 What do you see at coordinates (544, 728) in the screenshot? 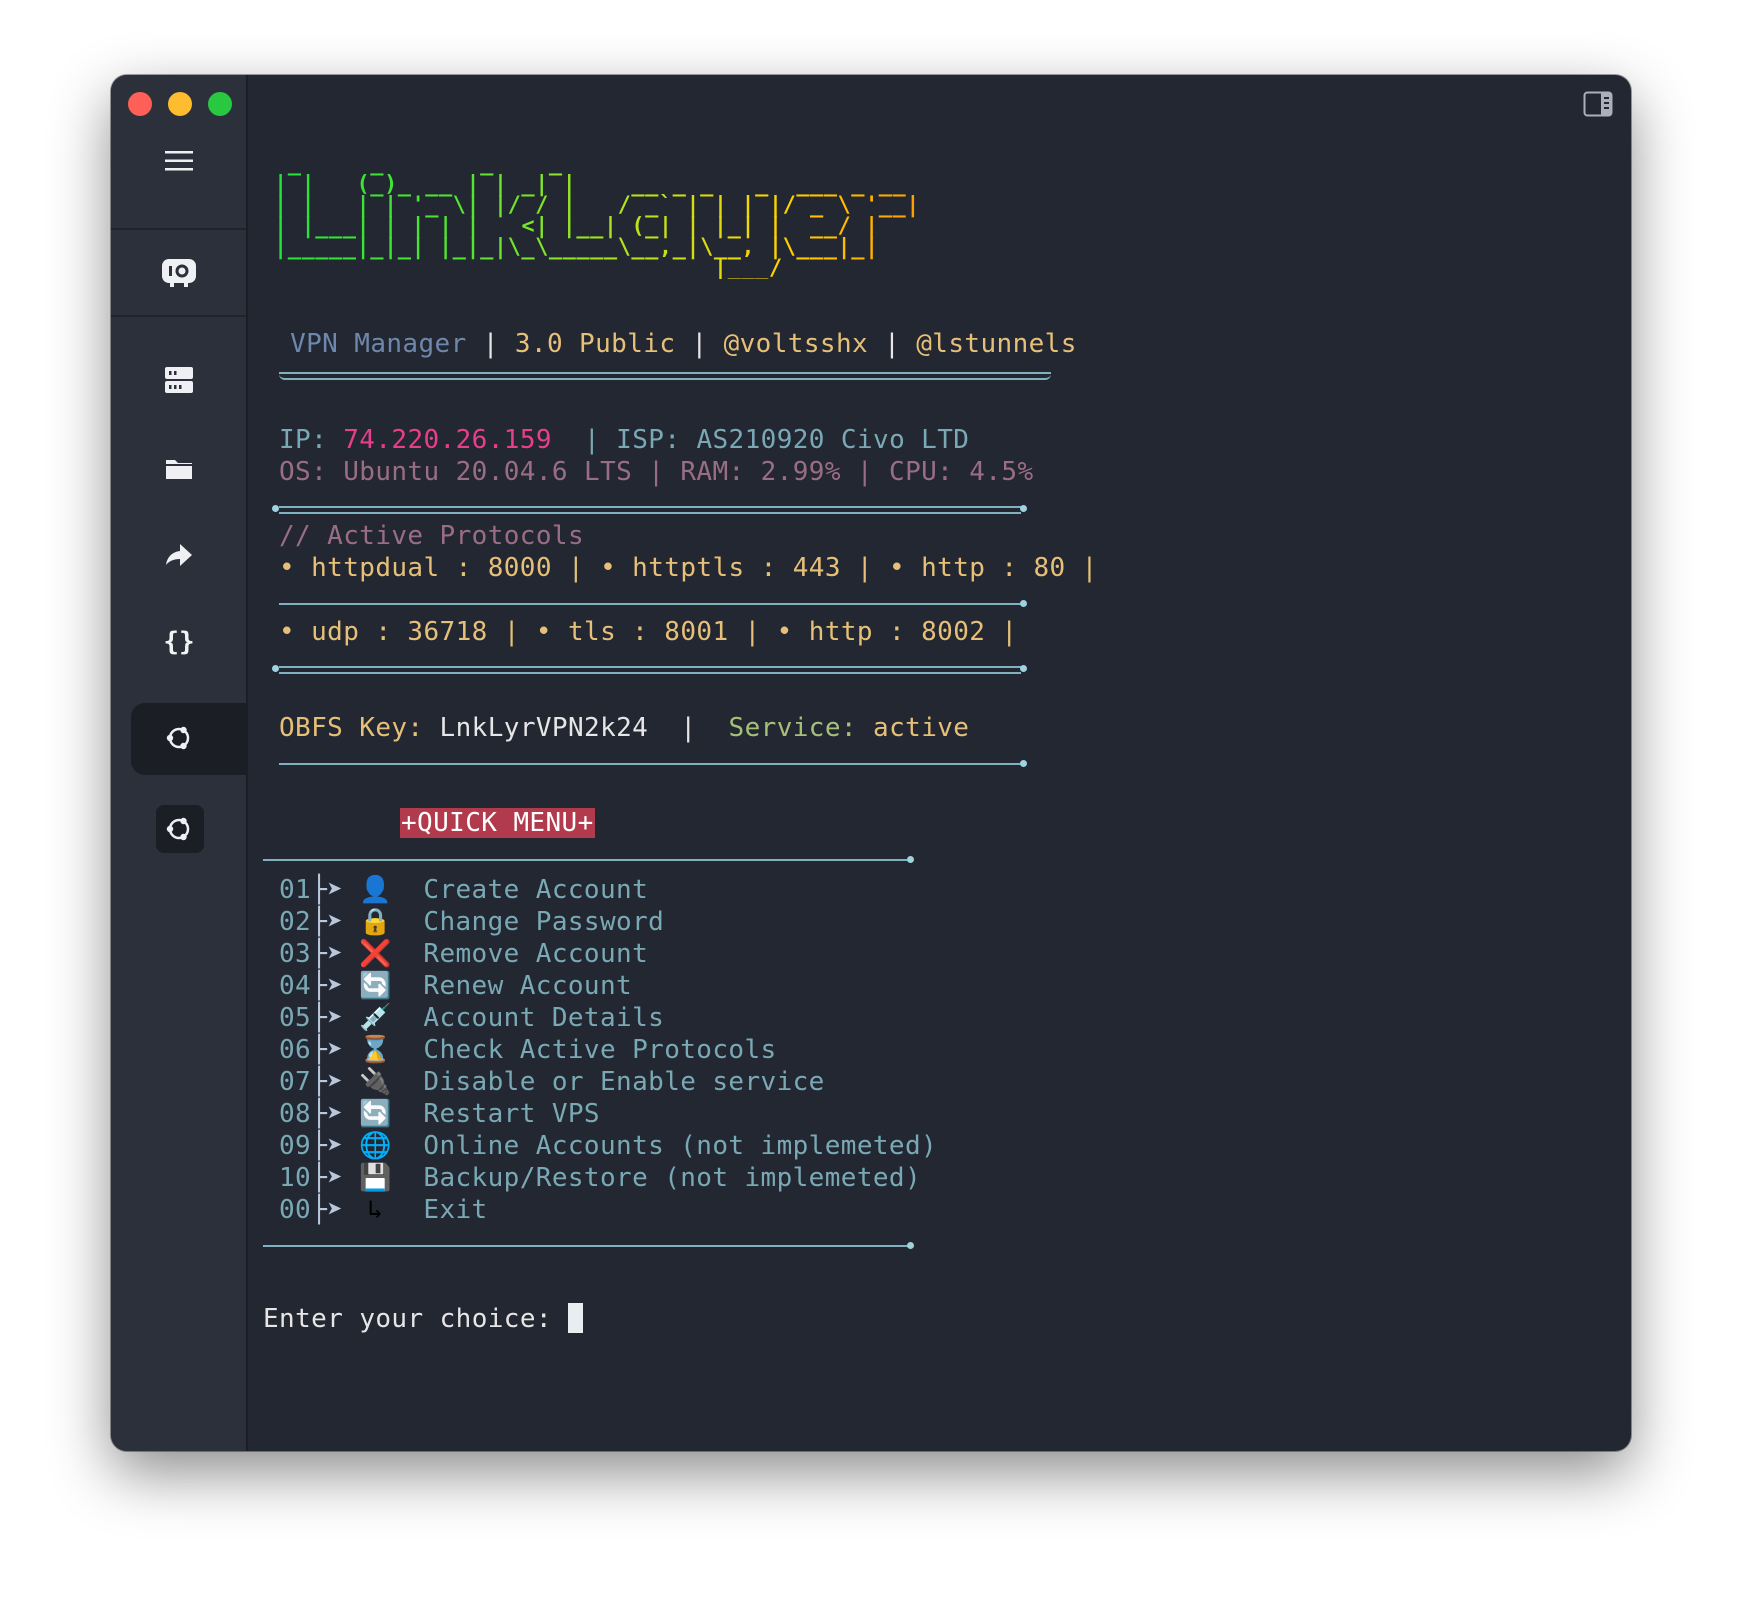
I see `obfs-key: LnkLyrVPN2k24` at bounding box center [544, 728].